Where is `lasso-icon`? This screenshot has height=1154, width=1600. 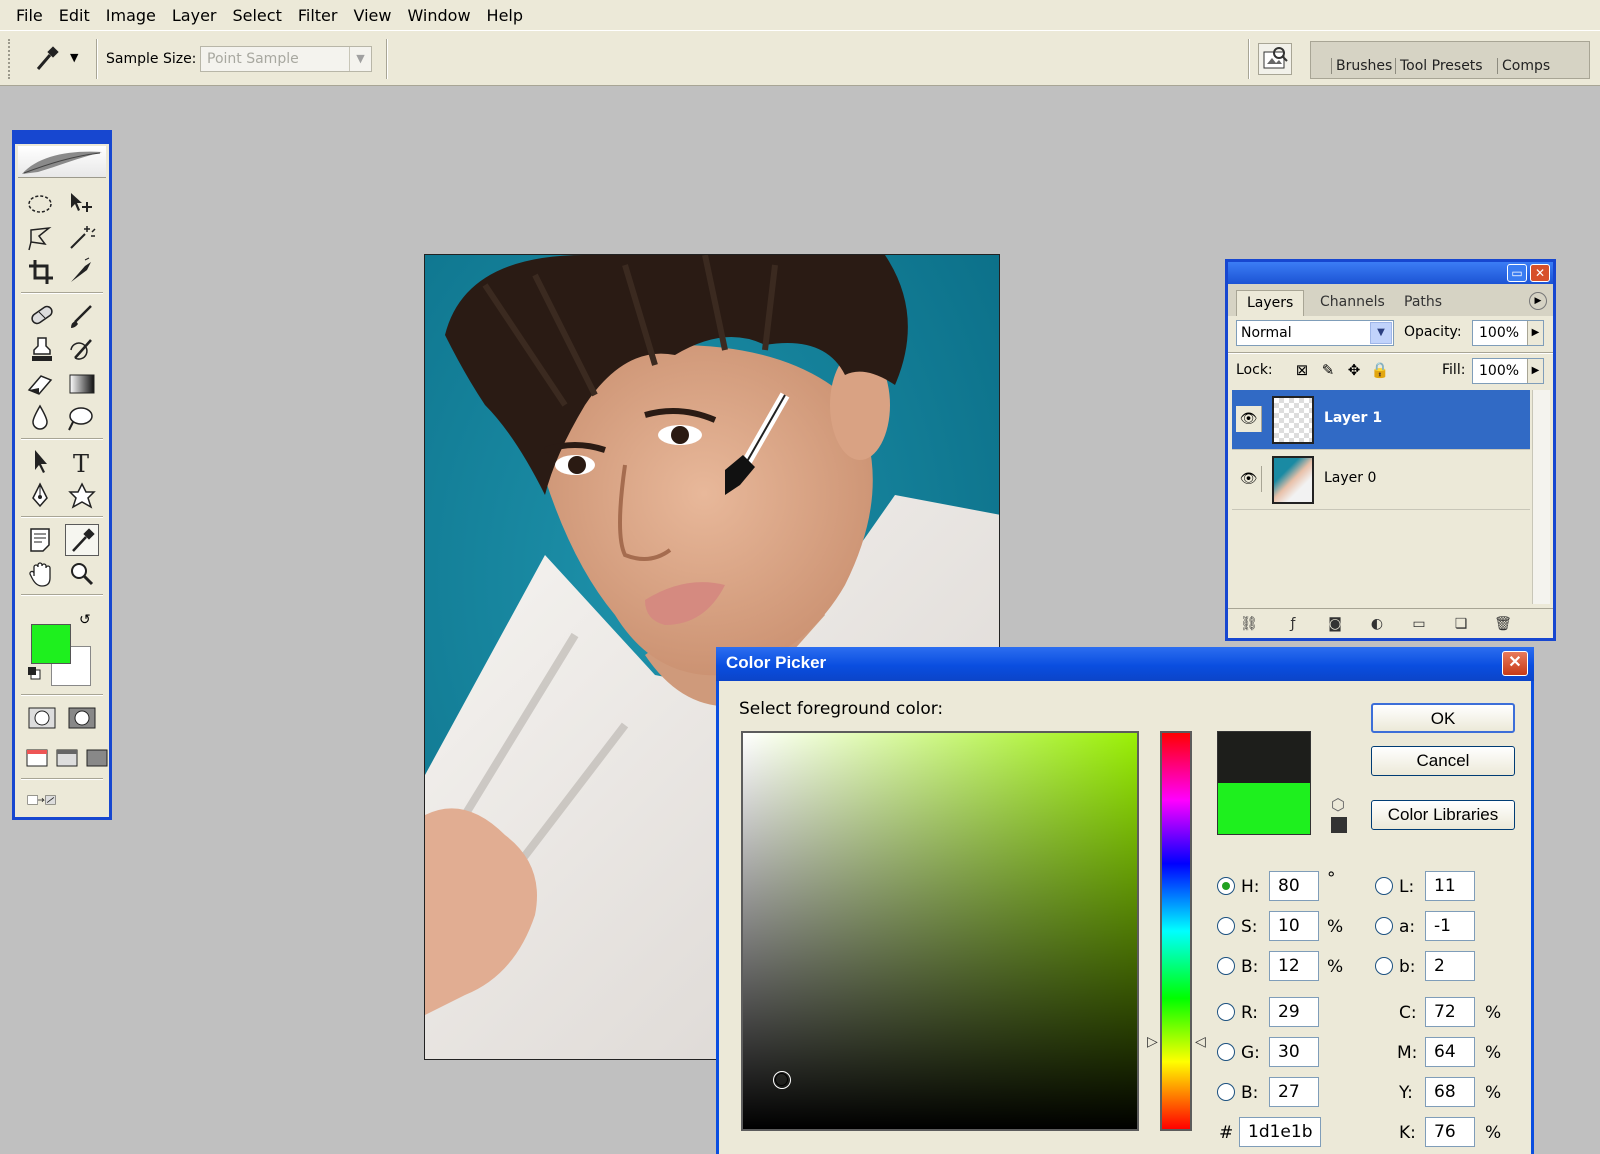
lasso-icon is located at coordinates (42, 238).